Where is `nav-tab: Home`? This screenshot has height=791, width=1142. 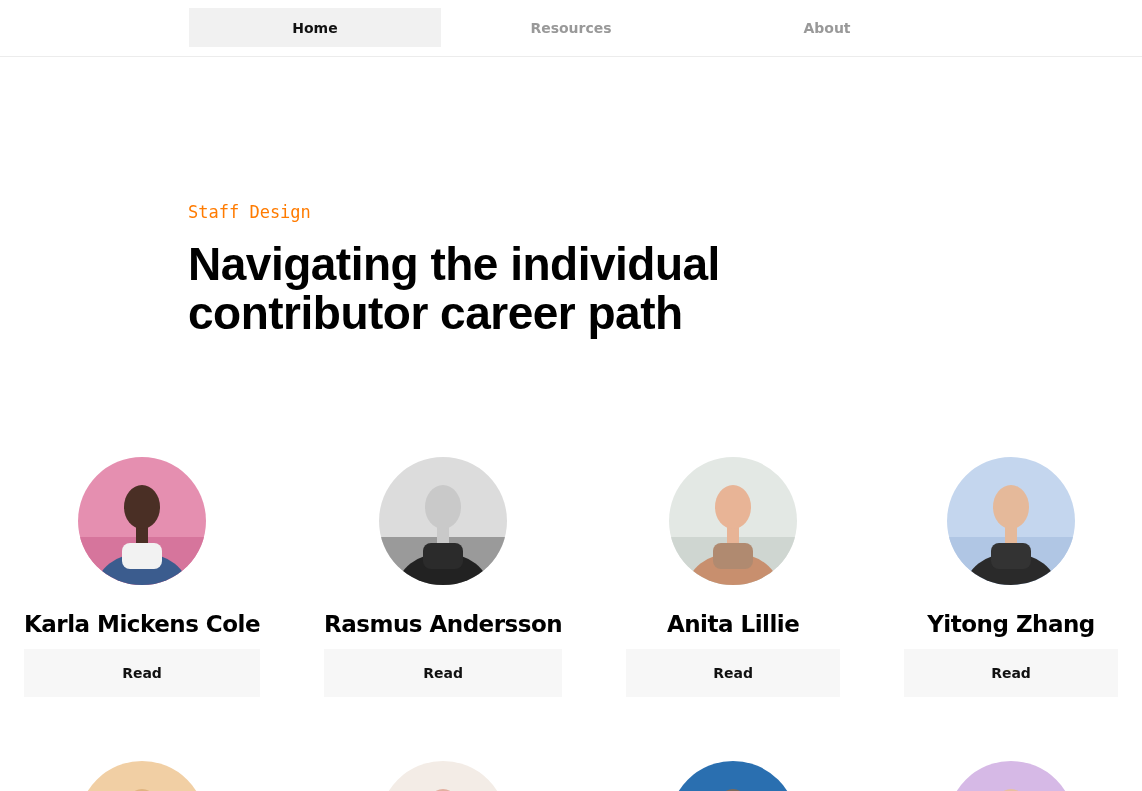
nav-tab: Home is located at coordinates (315, 27).